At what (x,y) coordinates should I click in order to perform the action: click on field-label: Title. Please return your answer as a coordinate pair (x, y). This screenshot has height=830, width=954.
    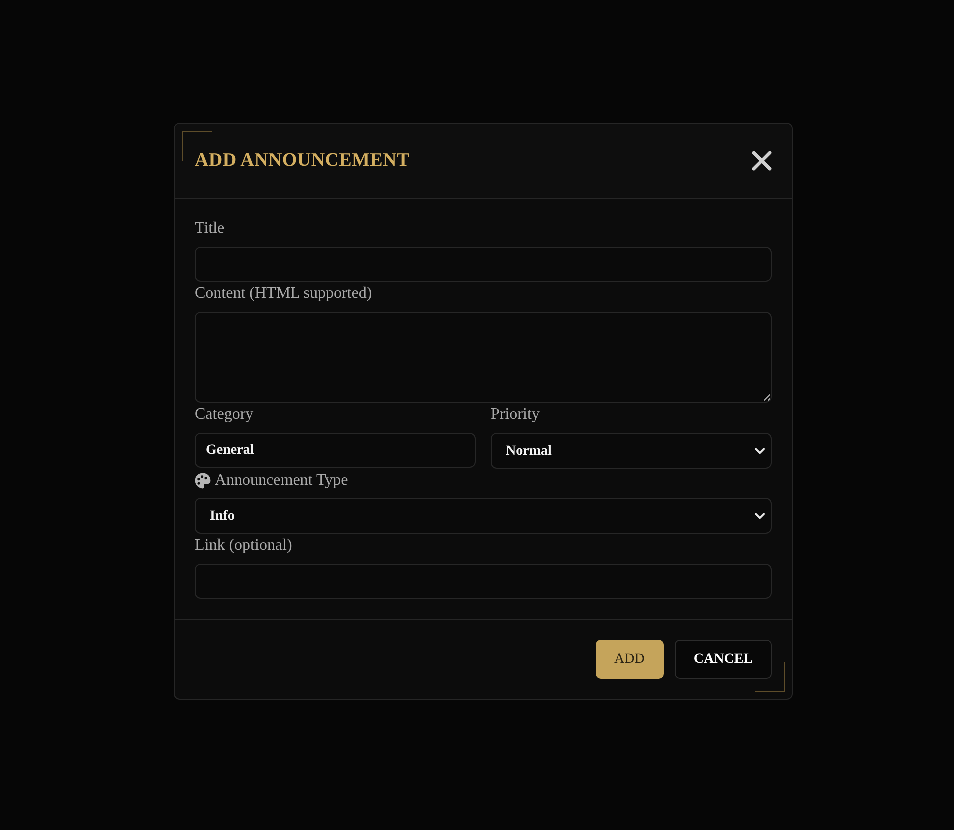
    Looking at the image, I should click on (210, 229).